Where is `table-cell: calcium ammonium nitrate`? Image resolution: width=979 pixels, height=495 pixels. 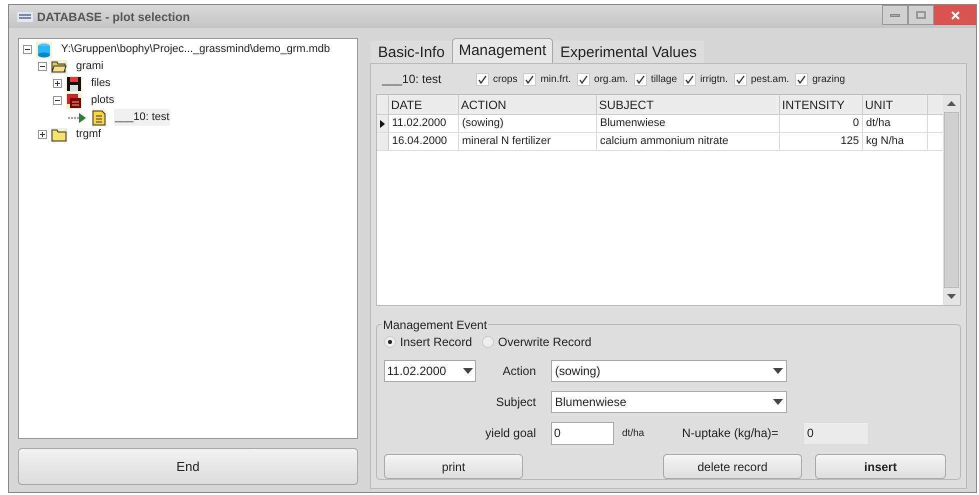 table-cell: calcium ammonium nitrate is located at coordinates (688, 141).